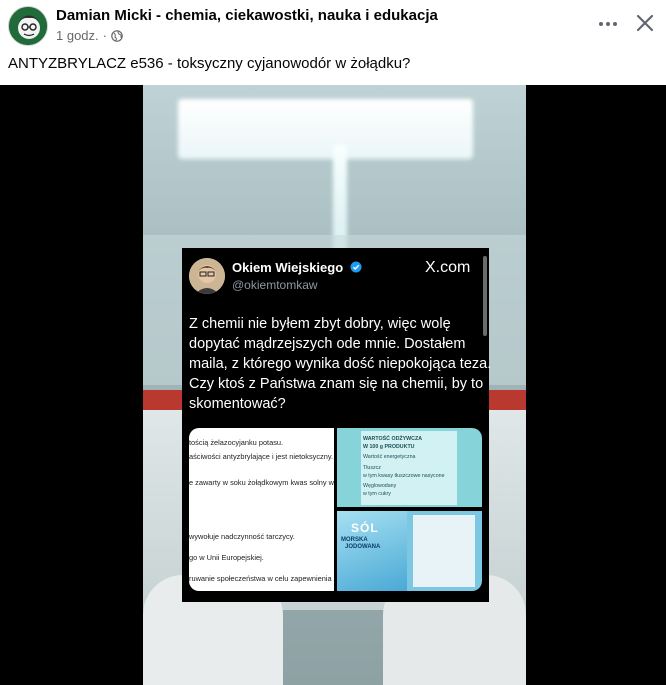 The width and height of the screenshot is (666, 685). Describe the element at coordinates (354, 540) in the screenshot. I see `salt-subtitle: MORSKA` at that location.